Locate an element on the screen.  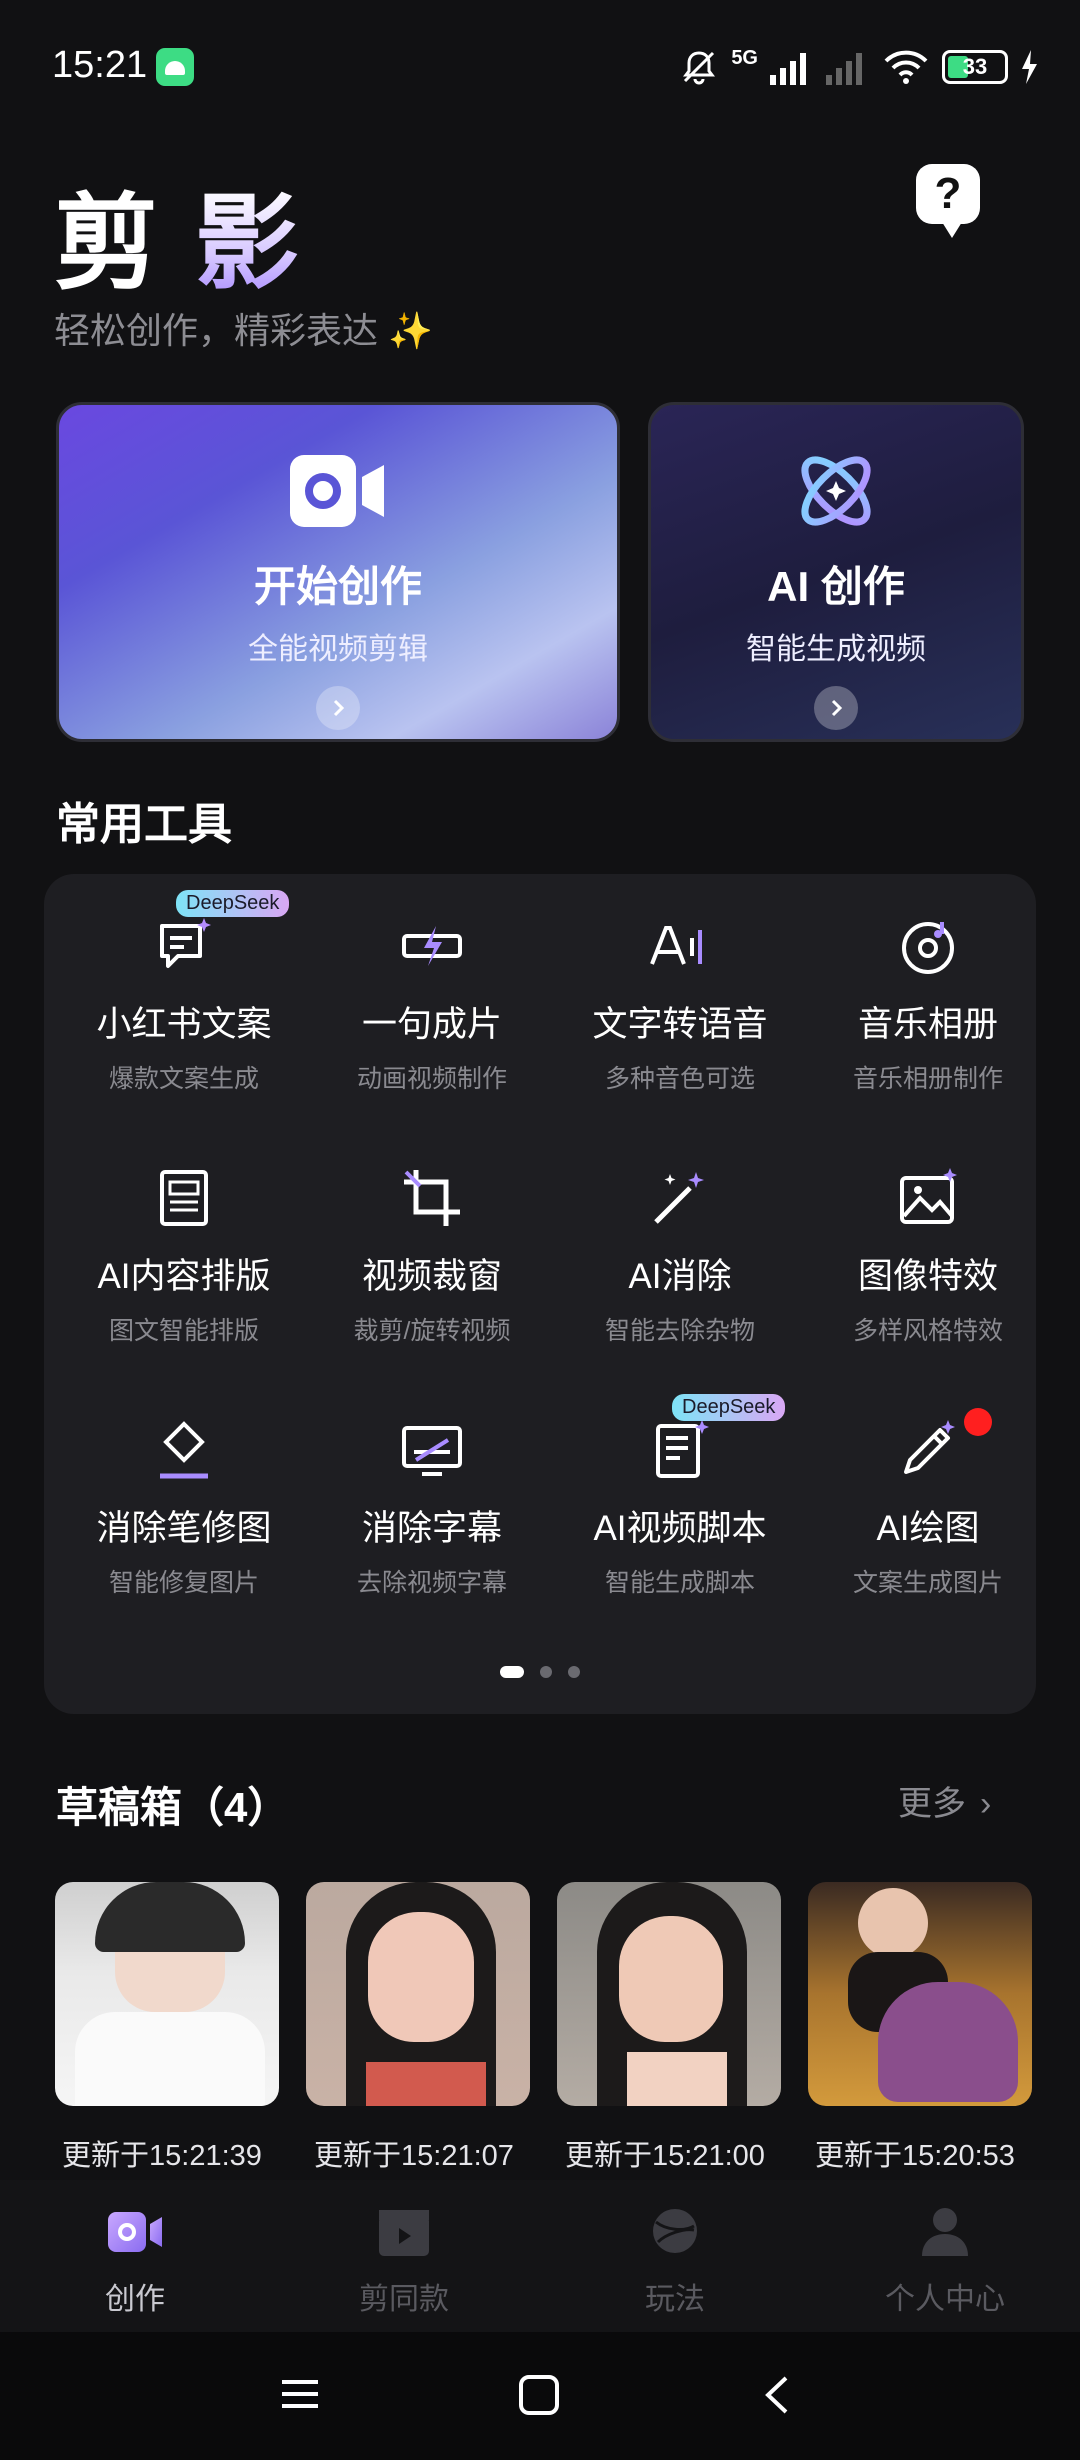
start-creation-card: 开始创作 全能视频剪辑 is located at coordinates (338, 572).